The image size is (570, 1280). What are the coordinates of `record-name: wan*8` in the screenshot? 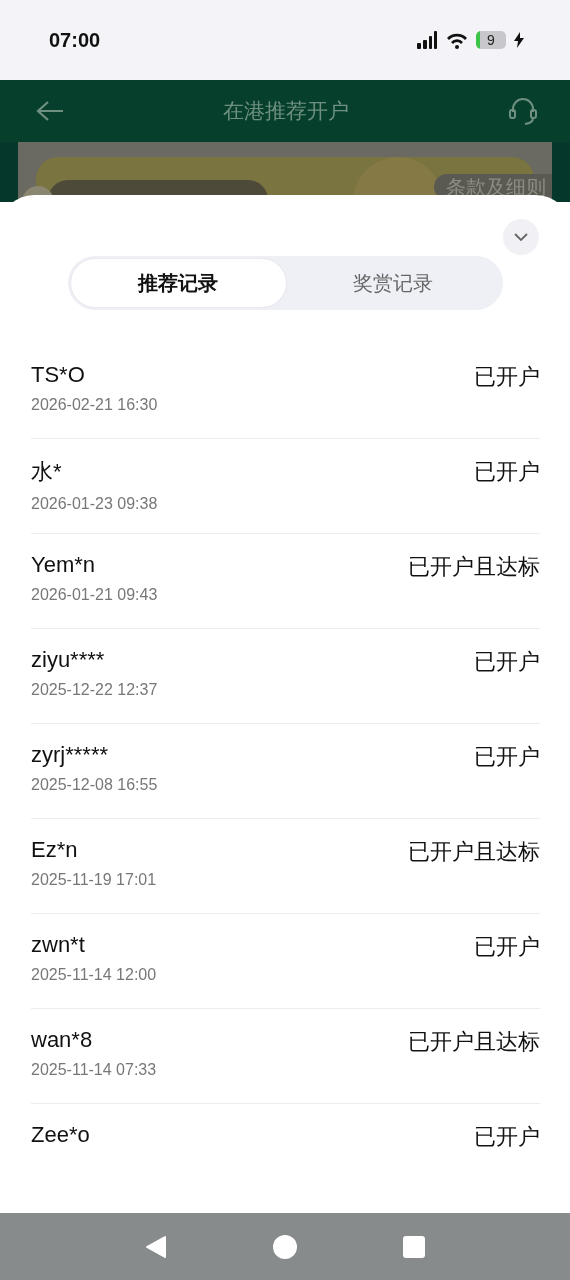 It's located at (62, 1040).